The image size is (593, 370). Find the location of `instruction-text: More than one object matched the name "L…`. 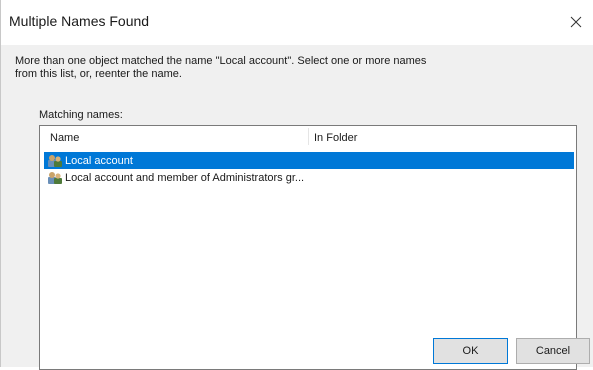

instruction-text: More than one object matched the name "L… is located at coordinates (221, 67).